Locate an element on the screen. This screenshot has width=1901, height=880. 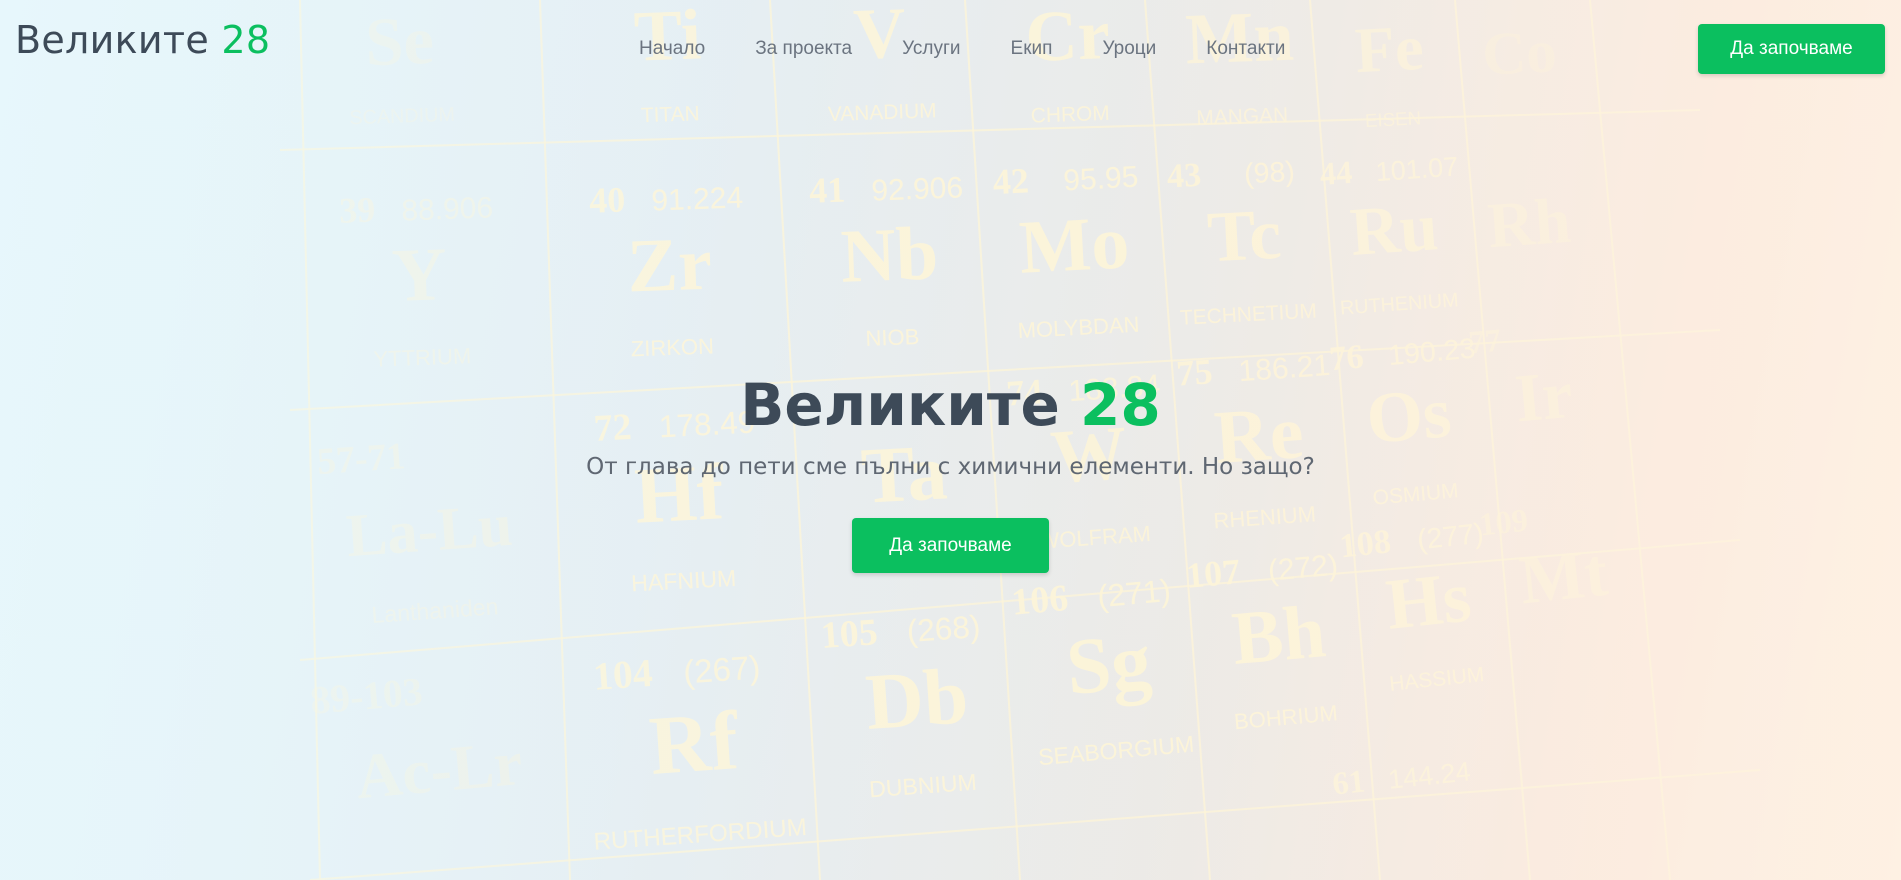
element-name: BOHRIUM is located at coordinates (1286, 717).